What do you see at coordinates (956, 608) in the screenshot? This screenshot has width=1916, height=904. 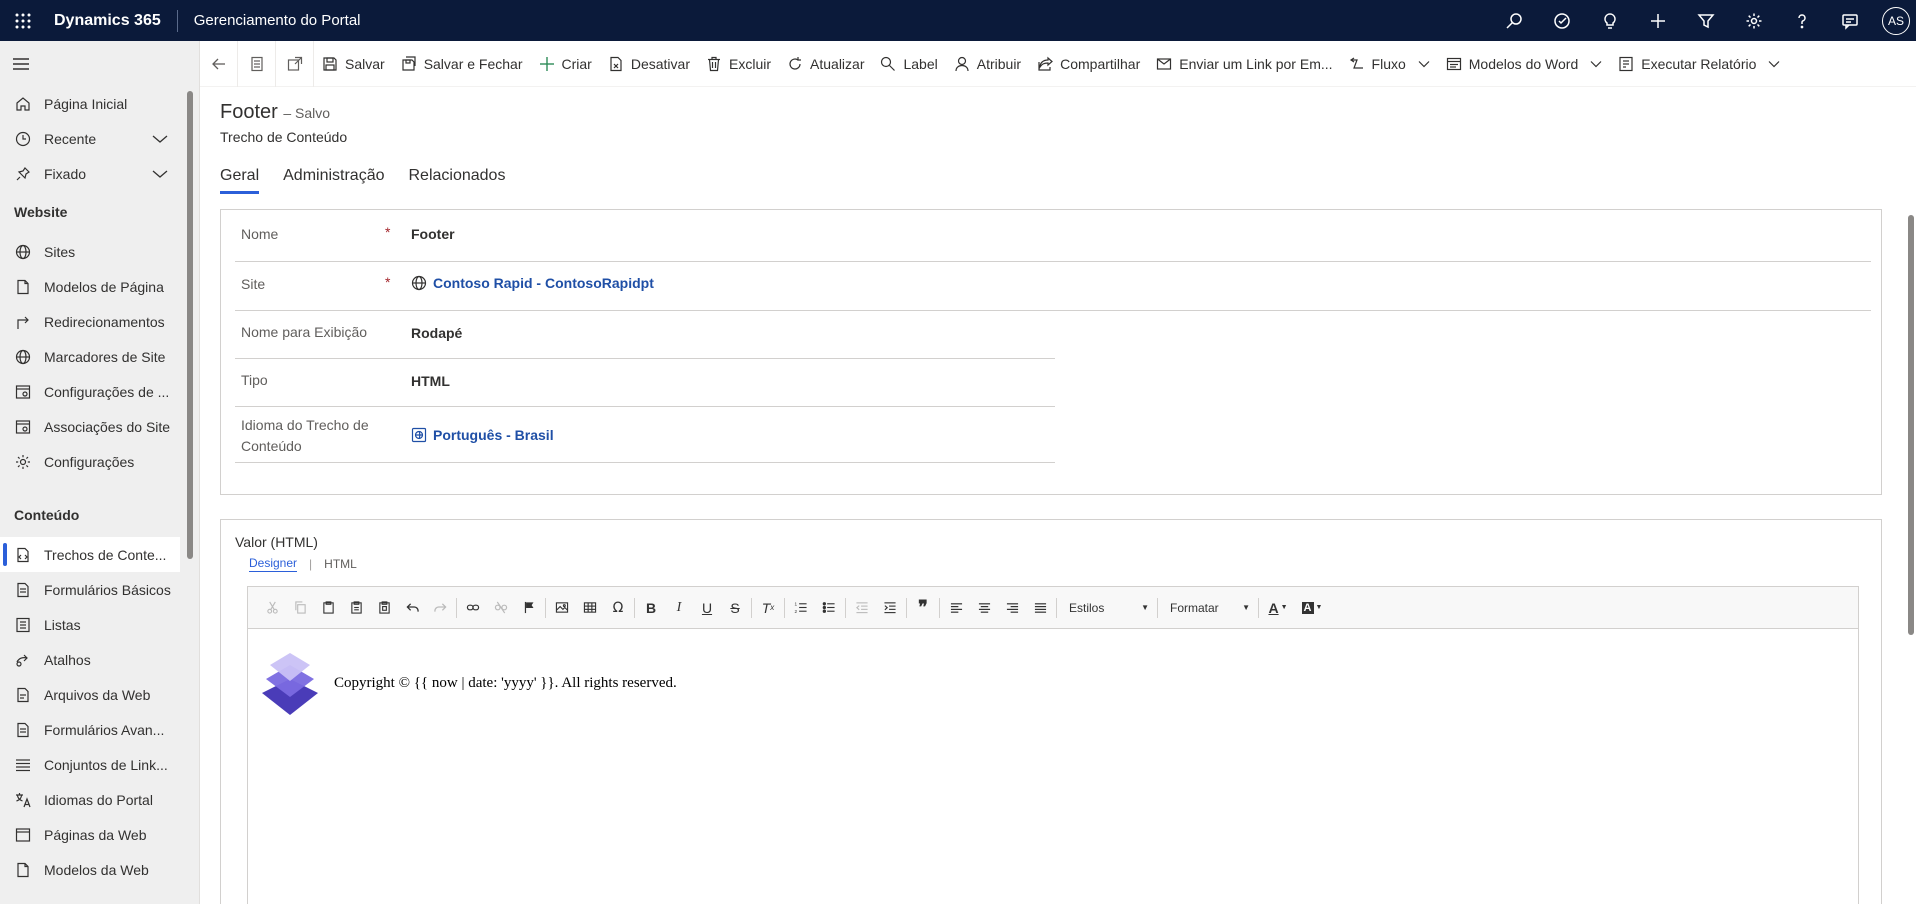 I see `align-left-icon` at bounding box center [956, 608].